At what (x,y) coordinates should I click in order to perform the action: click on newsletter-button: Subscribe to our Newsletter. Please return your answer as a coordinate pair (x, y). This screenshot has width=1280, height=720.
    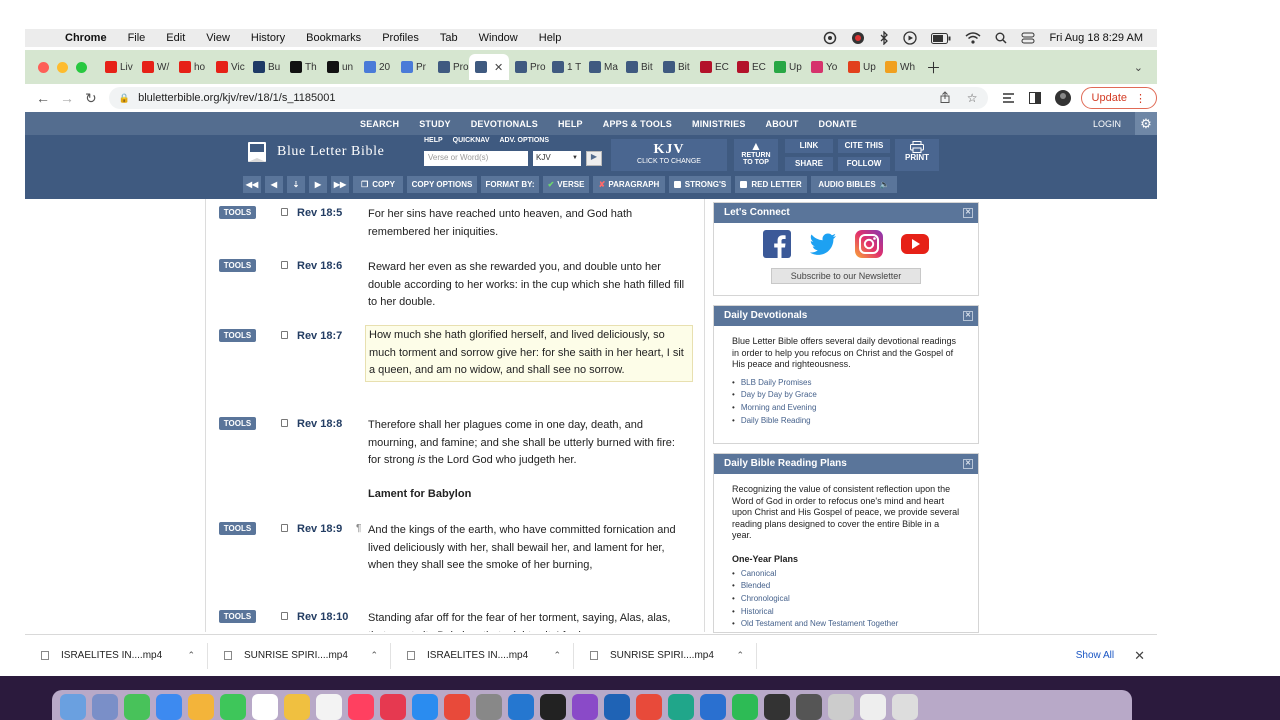
    Looking at the image, I should click on (846, 276).